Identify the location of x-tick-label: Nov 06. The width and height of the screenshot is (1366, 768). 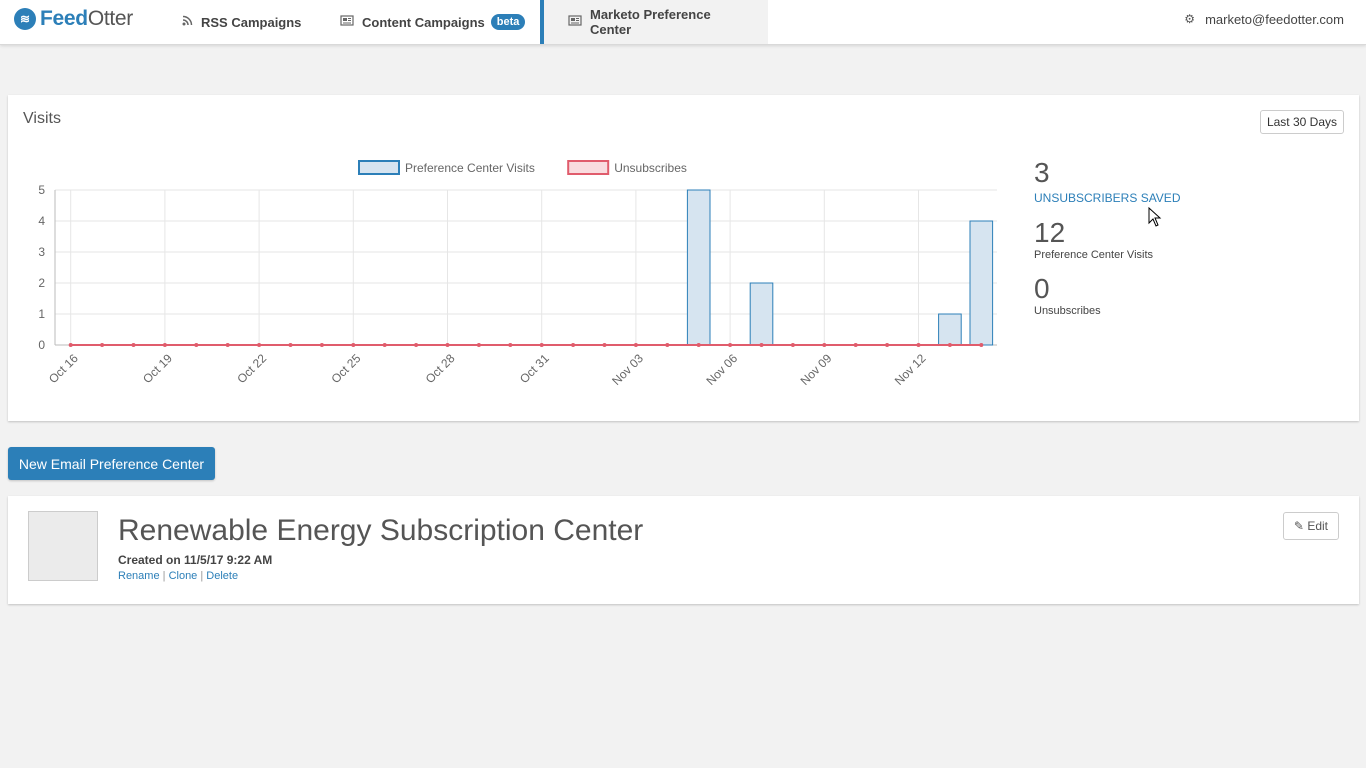
(721, 369).